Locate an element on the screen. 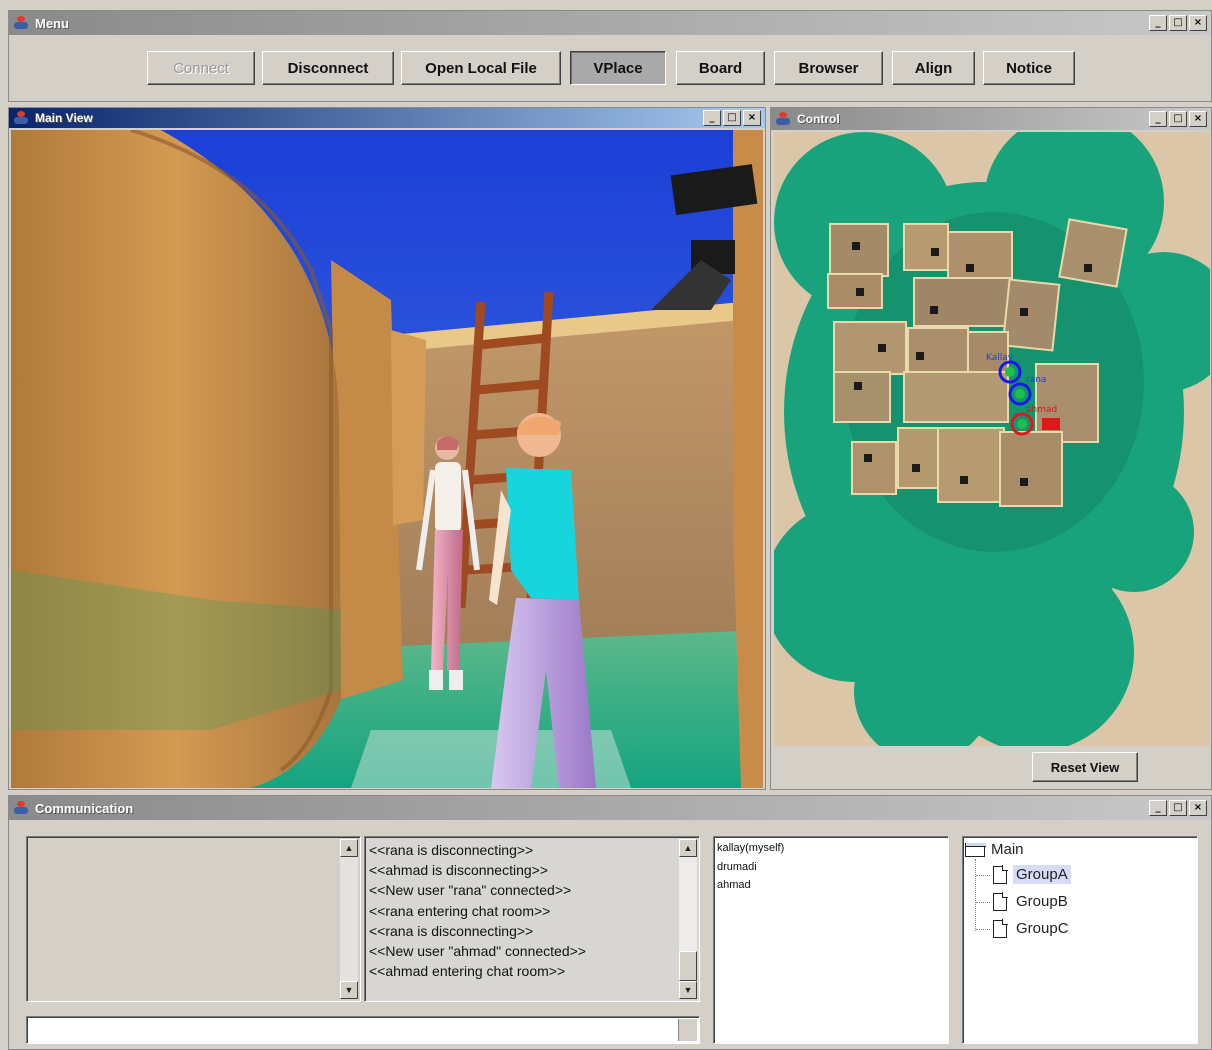  main-view-title: Main View is located at coordinates (64, 118).